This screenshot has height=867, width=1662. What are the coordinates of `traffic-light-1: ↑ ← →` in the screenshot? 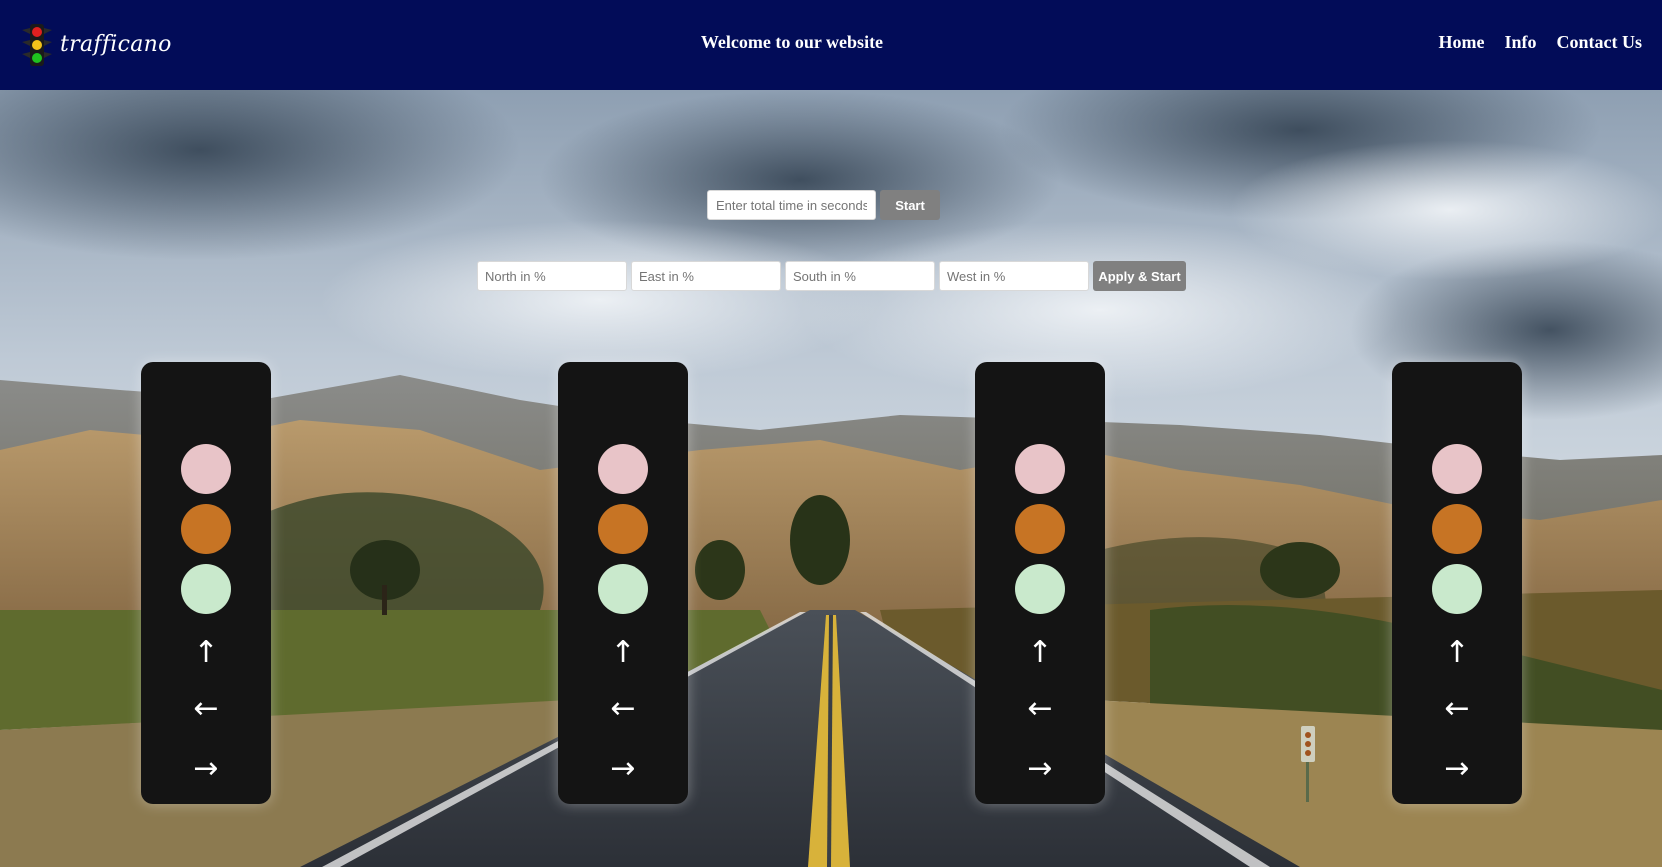 It's located at (206, 583).